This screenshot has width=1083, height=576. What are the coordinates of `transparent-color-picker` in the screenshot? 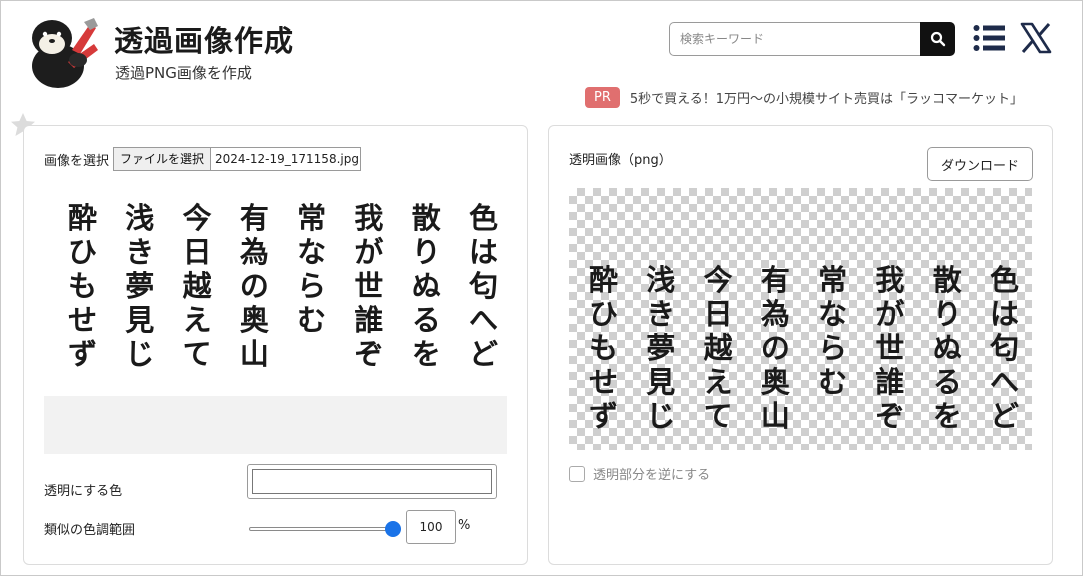 It's located at (372, 481).